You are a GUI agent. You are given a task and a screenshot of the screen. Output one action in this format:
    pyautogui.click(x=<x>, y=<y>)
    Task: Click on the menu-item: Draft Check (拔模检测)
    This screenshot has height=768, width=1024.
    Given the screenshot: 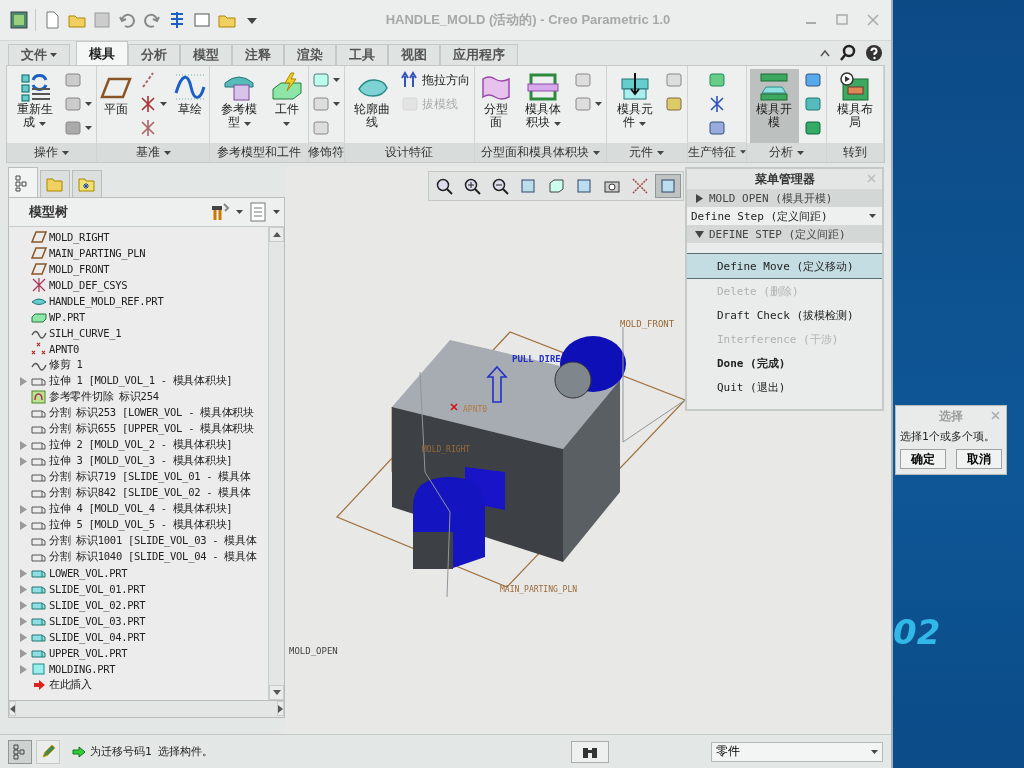 What is the action you would take?
    pyautogui.click(x=784, y=315)
    